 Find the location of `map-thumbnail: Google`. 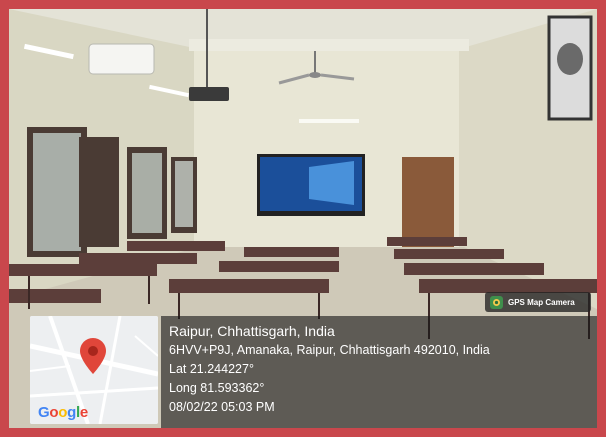

map-thumbnail: Google is located at coordinates (94, 370).